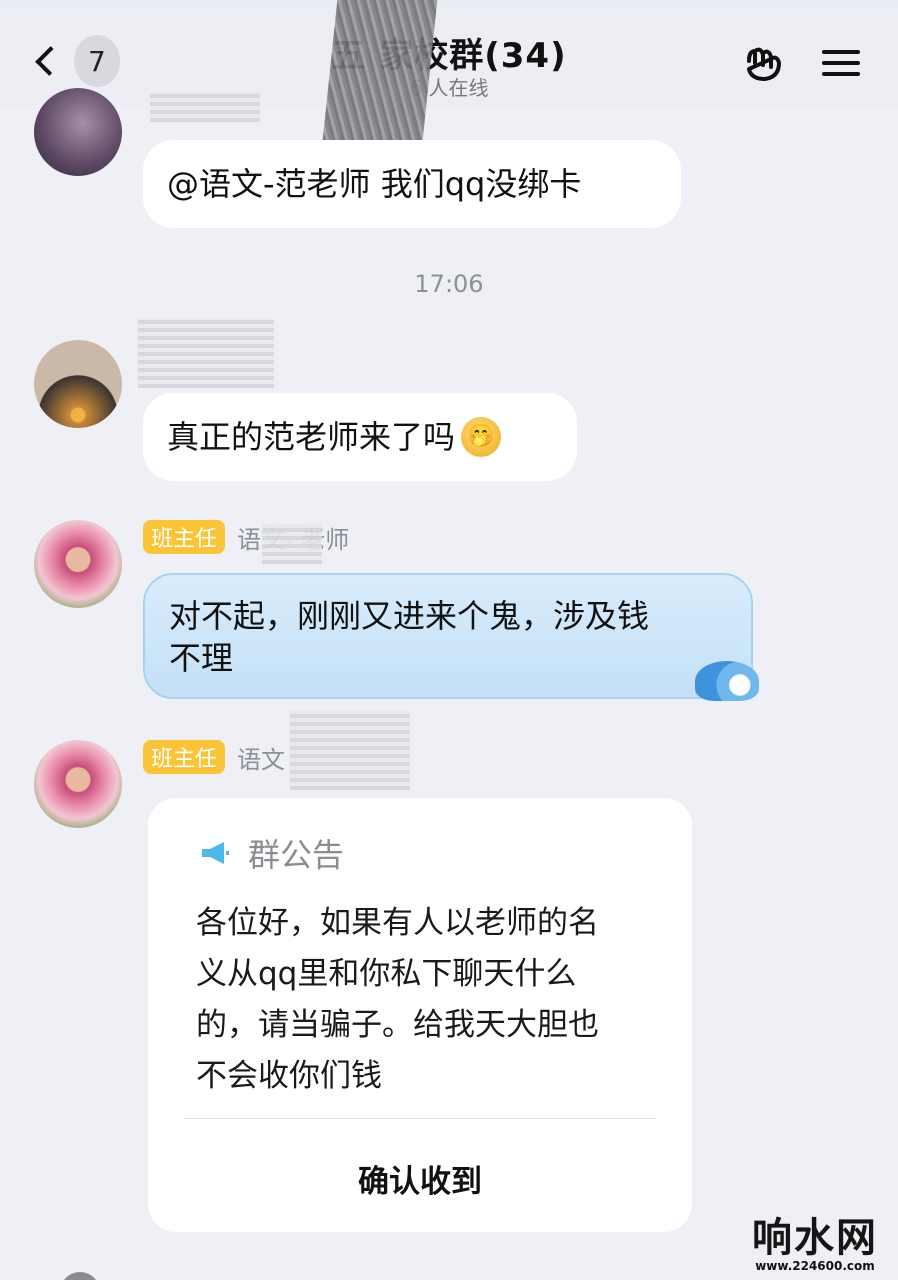  Describe the element at coordinates (409, 637) in the screenshot. I see `message-text: 对不起，刚刚又进来个鬼，涉及钱 不理` at that location.